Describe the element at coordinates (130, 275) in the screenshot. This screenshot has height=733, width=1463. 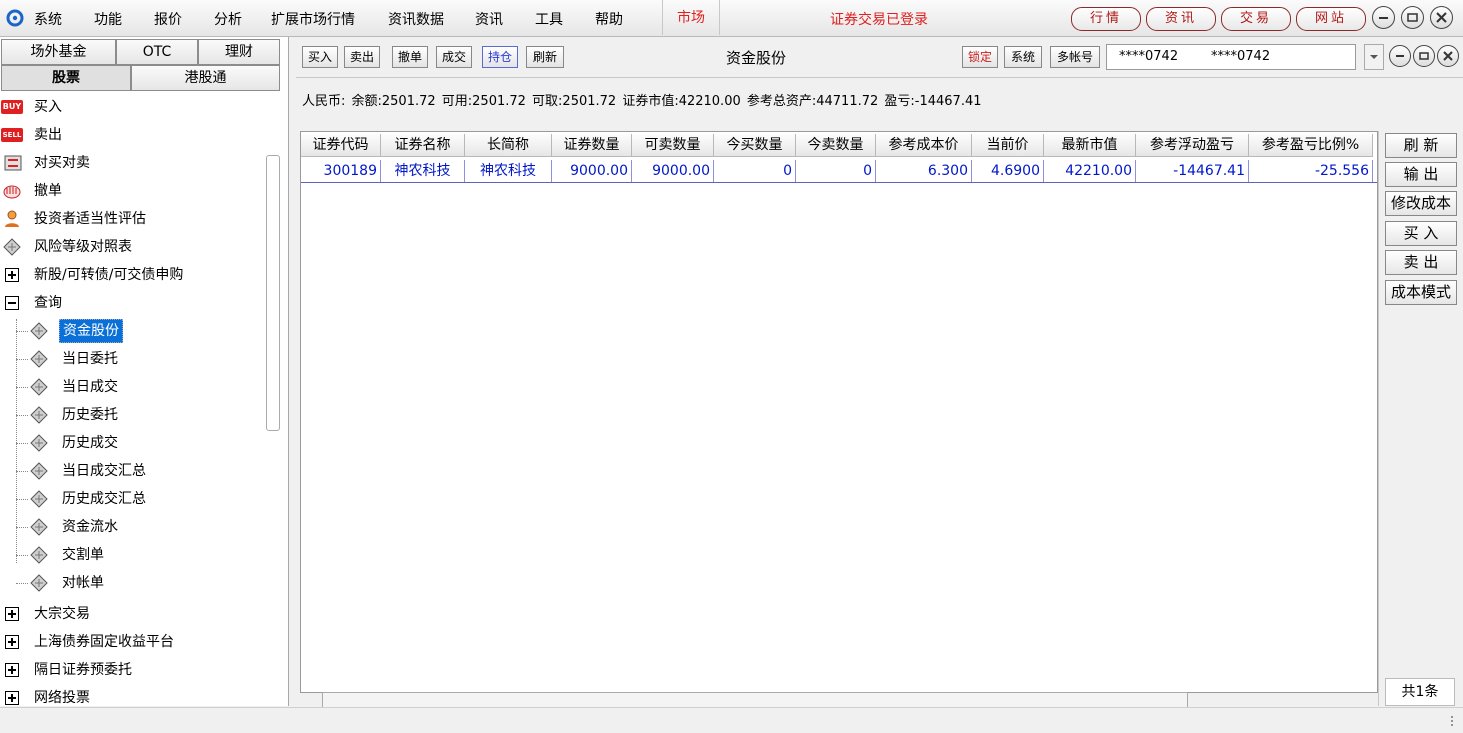
I see `nav-ipo-subscribe: 新股/可转债/可交债申购` at that location.